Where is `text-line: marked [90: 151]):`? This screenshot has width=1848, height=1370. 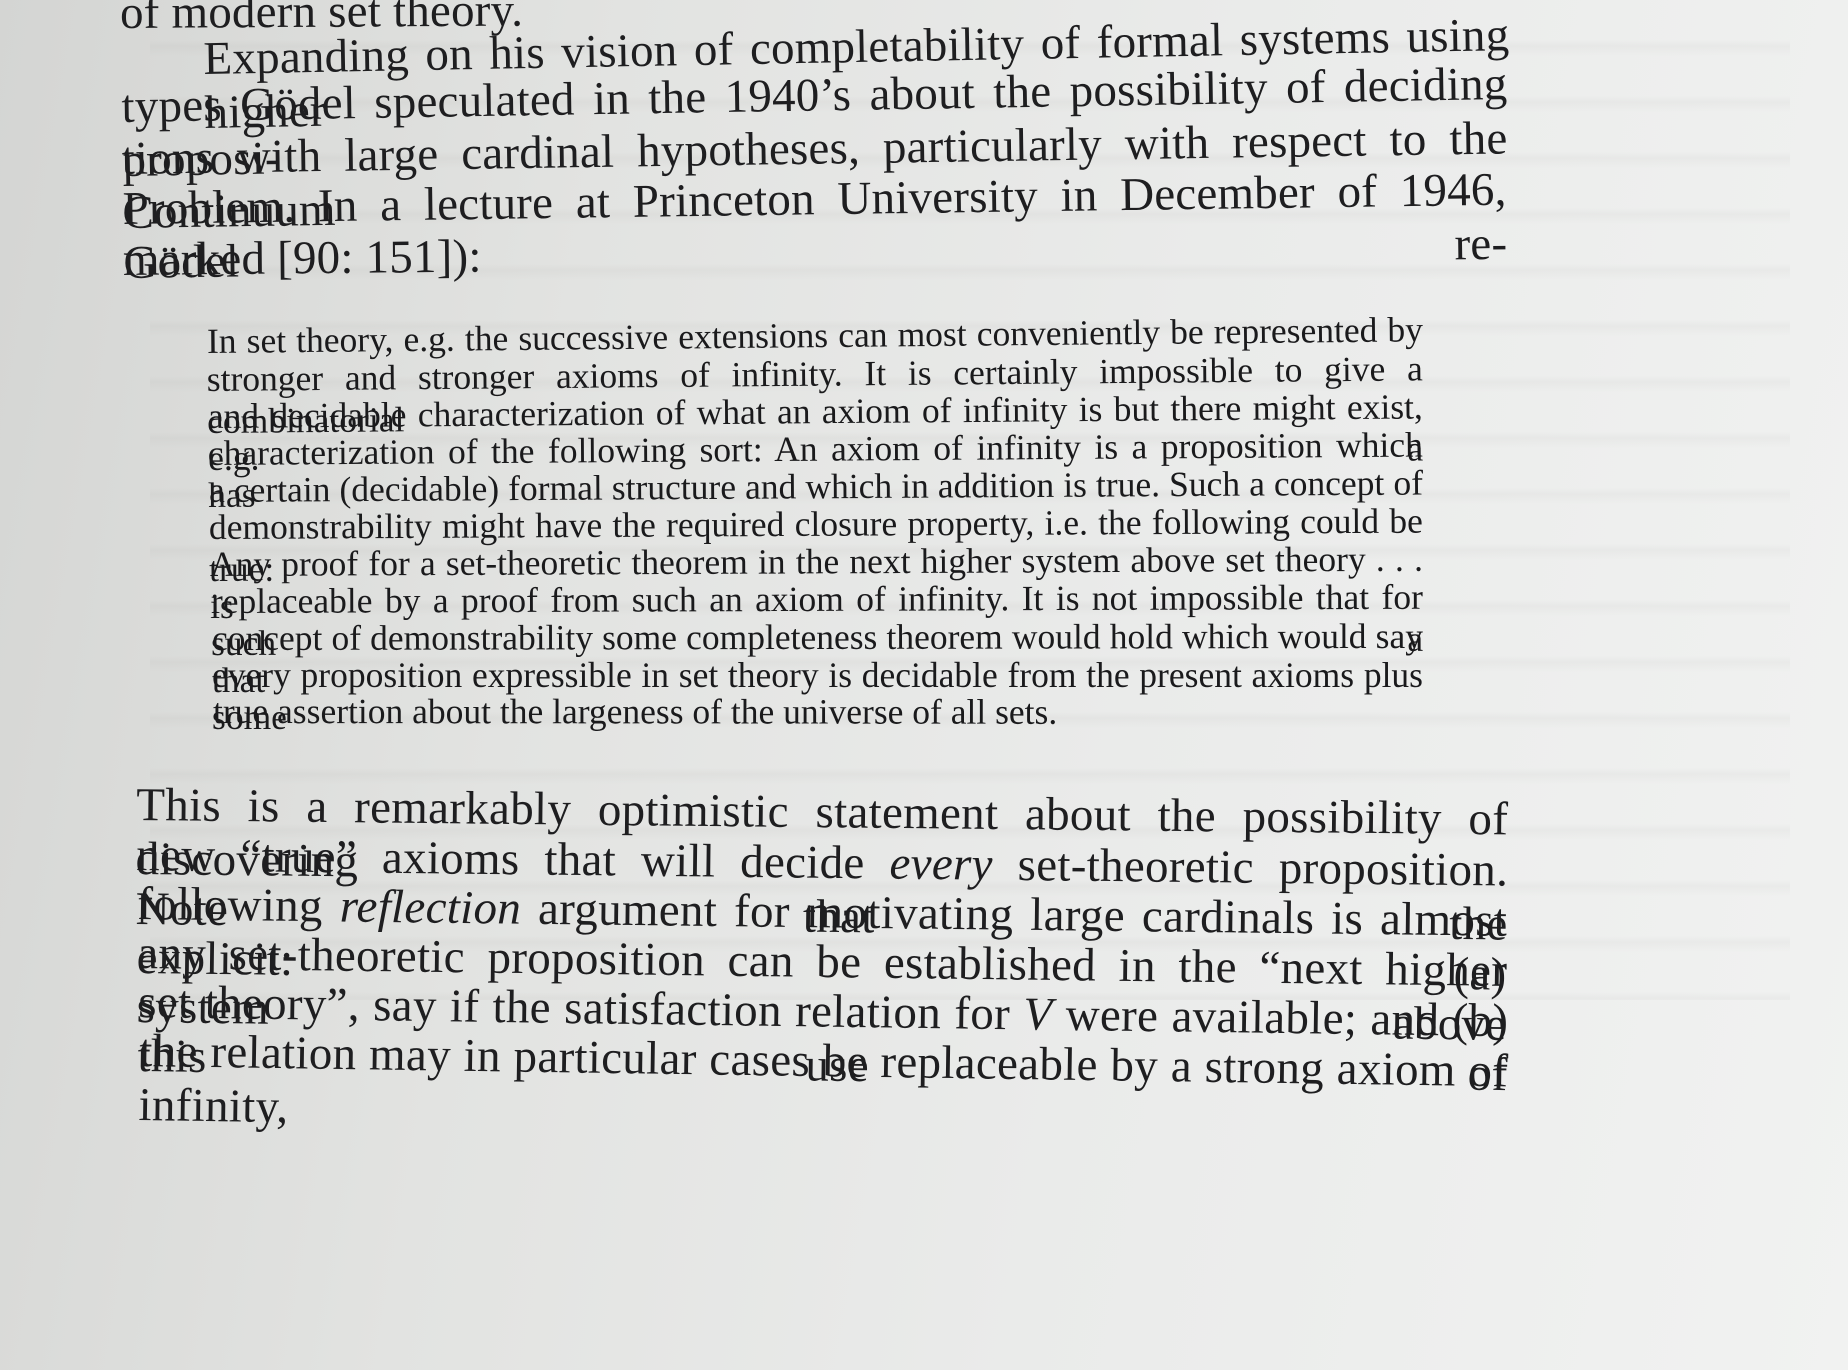
text-line: marked [90: 151]): is located at coordinates (302, 258).